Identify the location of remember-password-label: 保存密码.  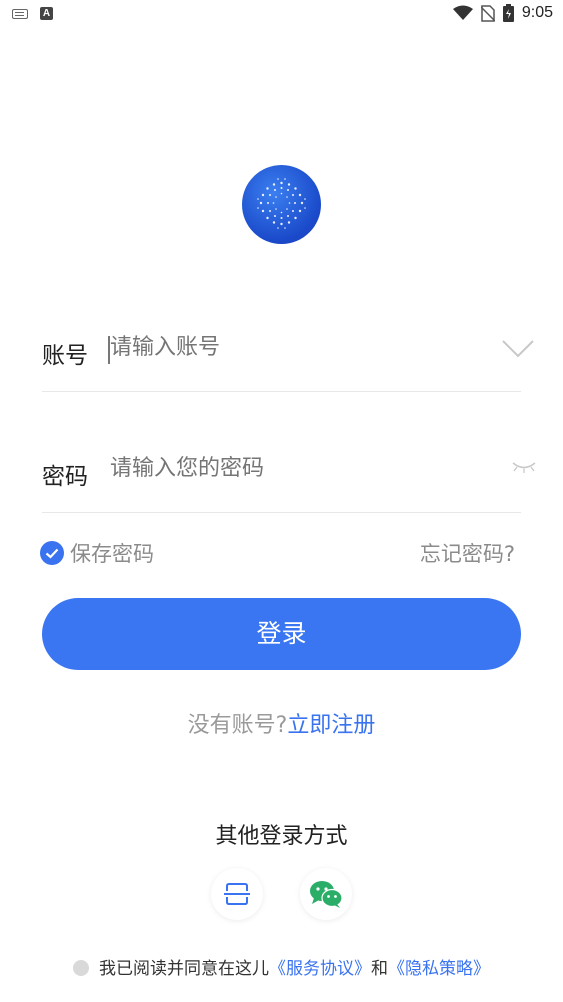
(112, 553).